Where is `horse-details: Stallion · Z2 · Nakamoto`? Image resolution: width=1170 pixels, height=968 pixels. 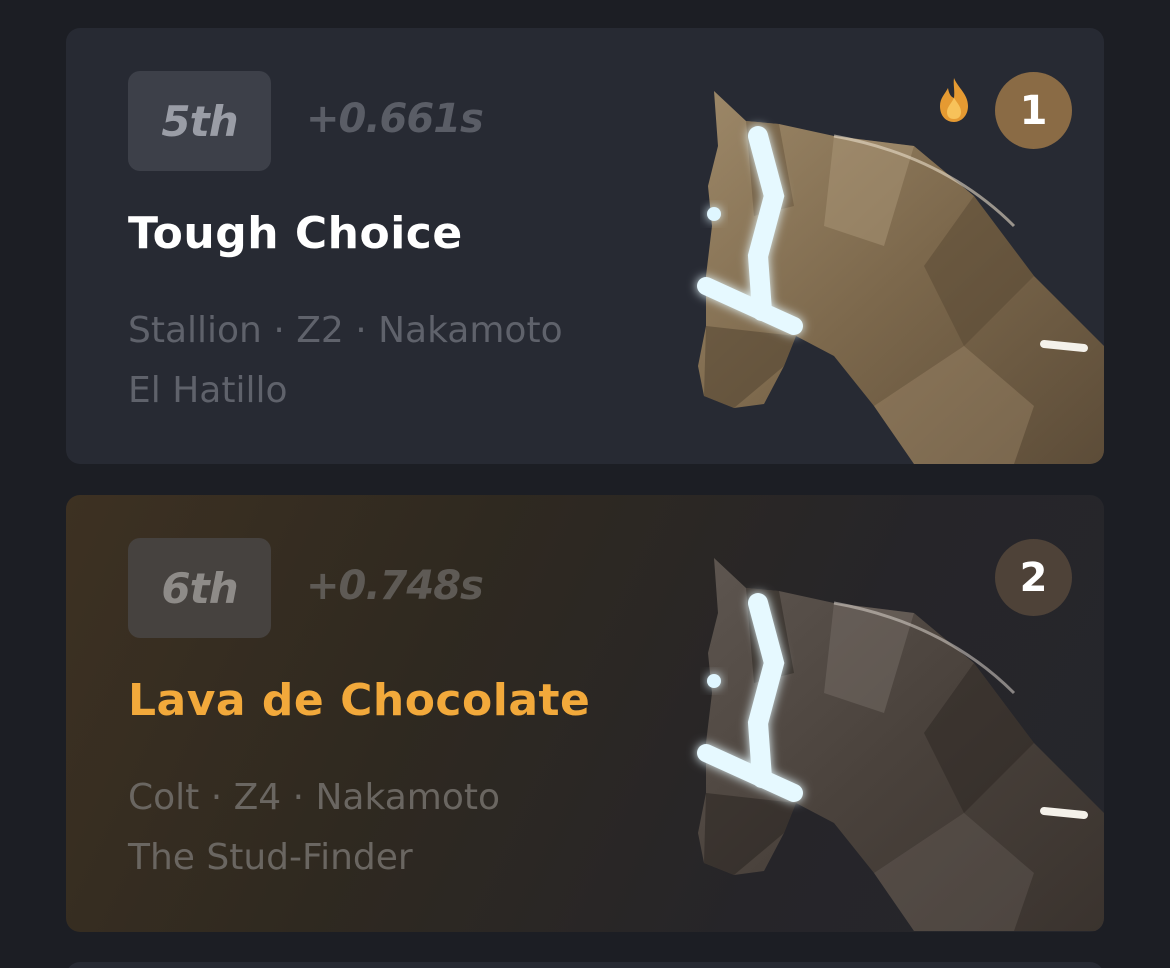 horse-details: Stallion · Z2 · Nakamoto is located at coordinates (345, 330).